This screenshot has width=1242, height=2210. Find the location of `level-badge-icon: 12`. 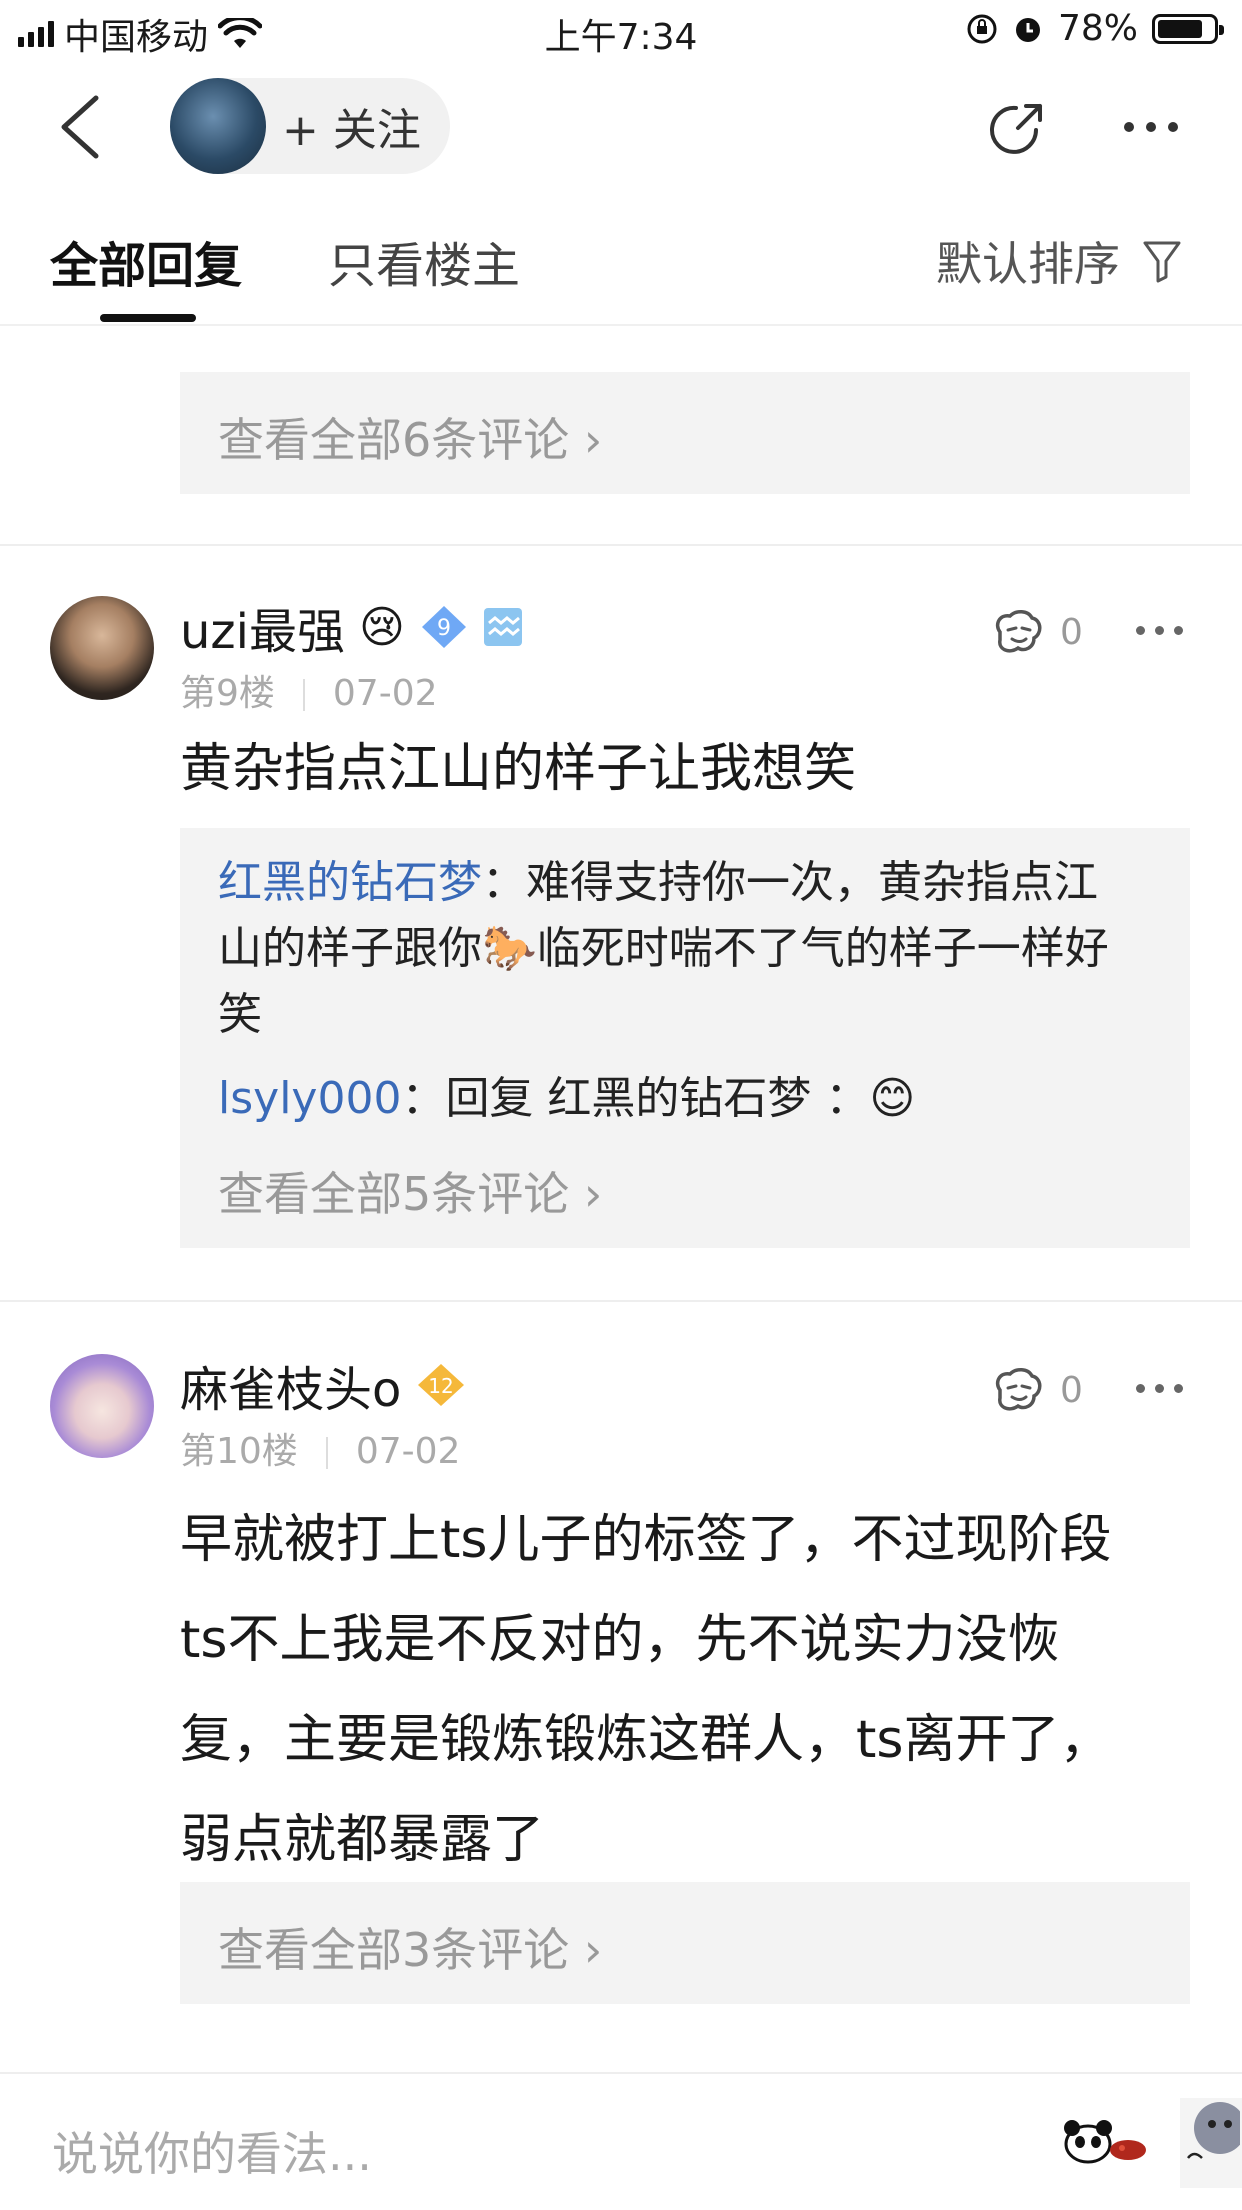

level-badge-icon: 12 is located at coordinates (441, 1385).